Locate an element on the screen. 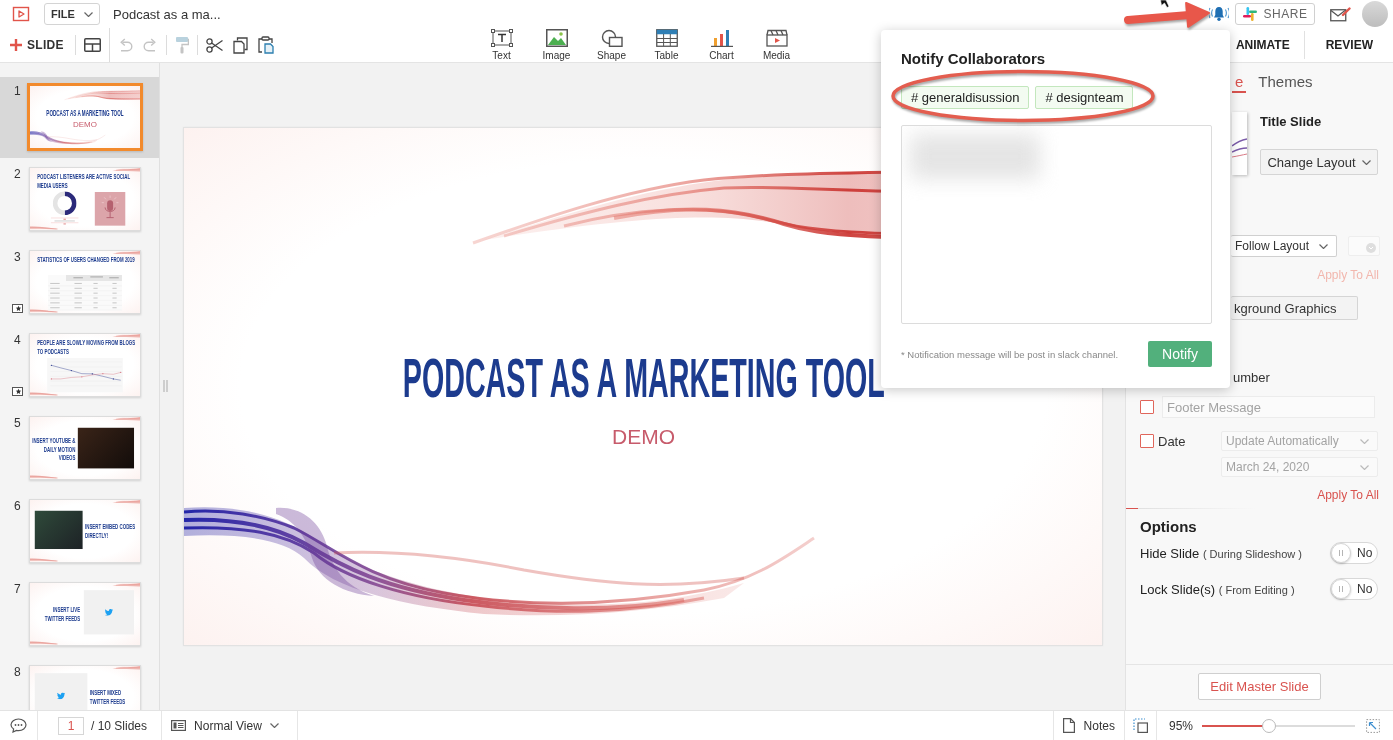 The width and height of the screenshot is (1393, 740). slide-thumbnail: INSERT YOUTUBE & DAILY MOTION VIDEOS is located at coordinates (85, 448).